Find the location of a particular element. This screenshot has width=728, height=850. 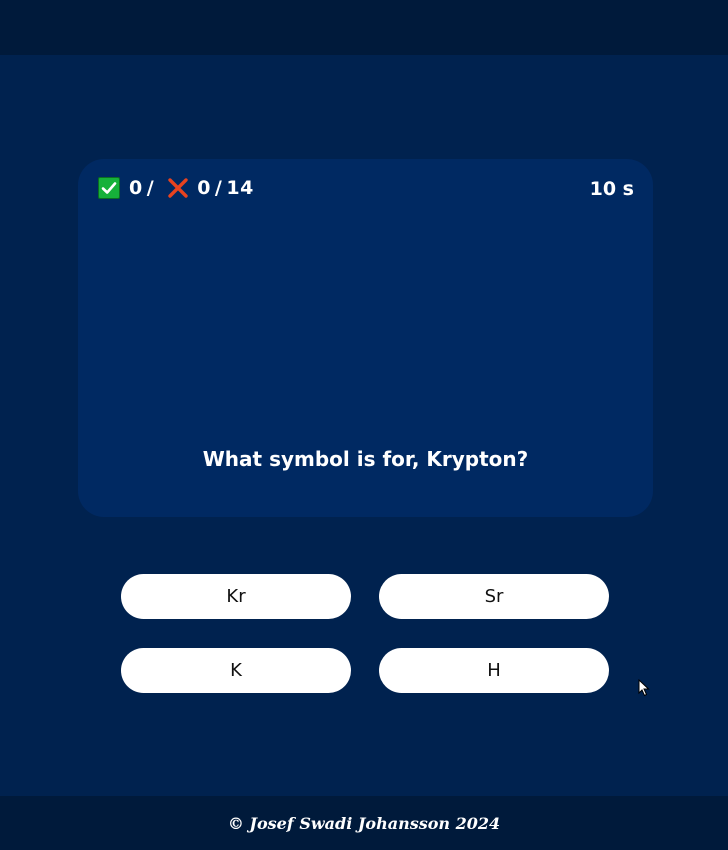

correct-count: 0 is located at coordinates (136, 188).